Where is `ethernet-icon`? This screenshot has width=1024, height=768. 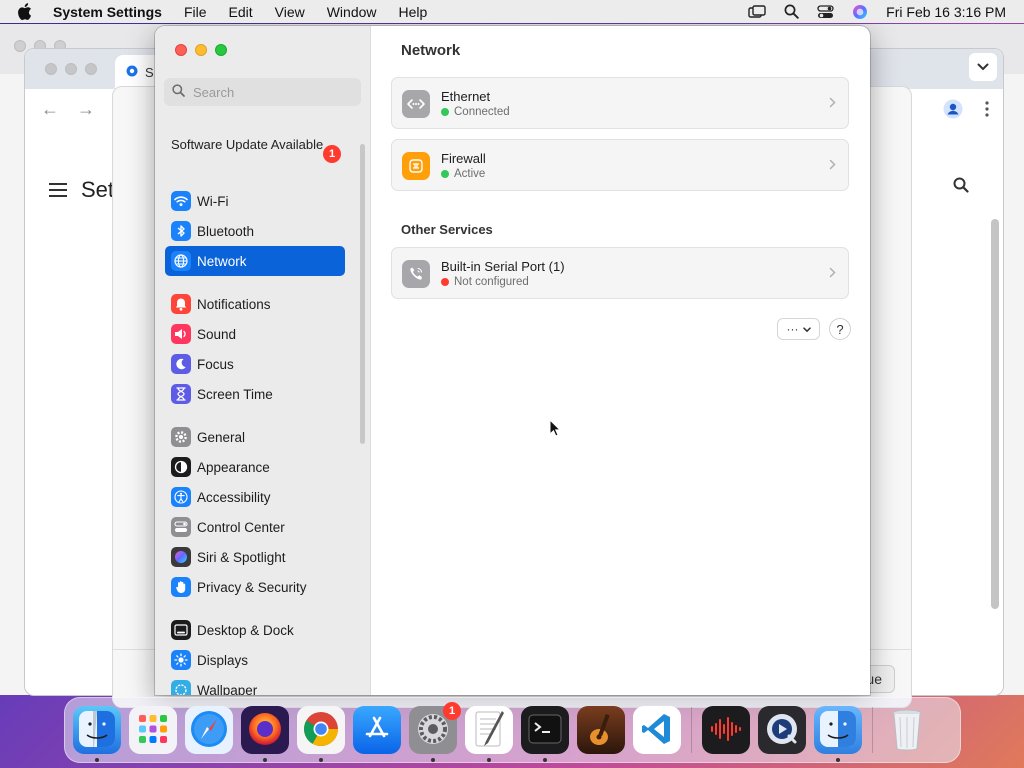 ethernet-icon is located at coordinates (416, 104).